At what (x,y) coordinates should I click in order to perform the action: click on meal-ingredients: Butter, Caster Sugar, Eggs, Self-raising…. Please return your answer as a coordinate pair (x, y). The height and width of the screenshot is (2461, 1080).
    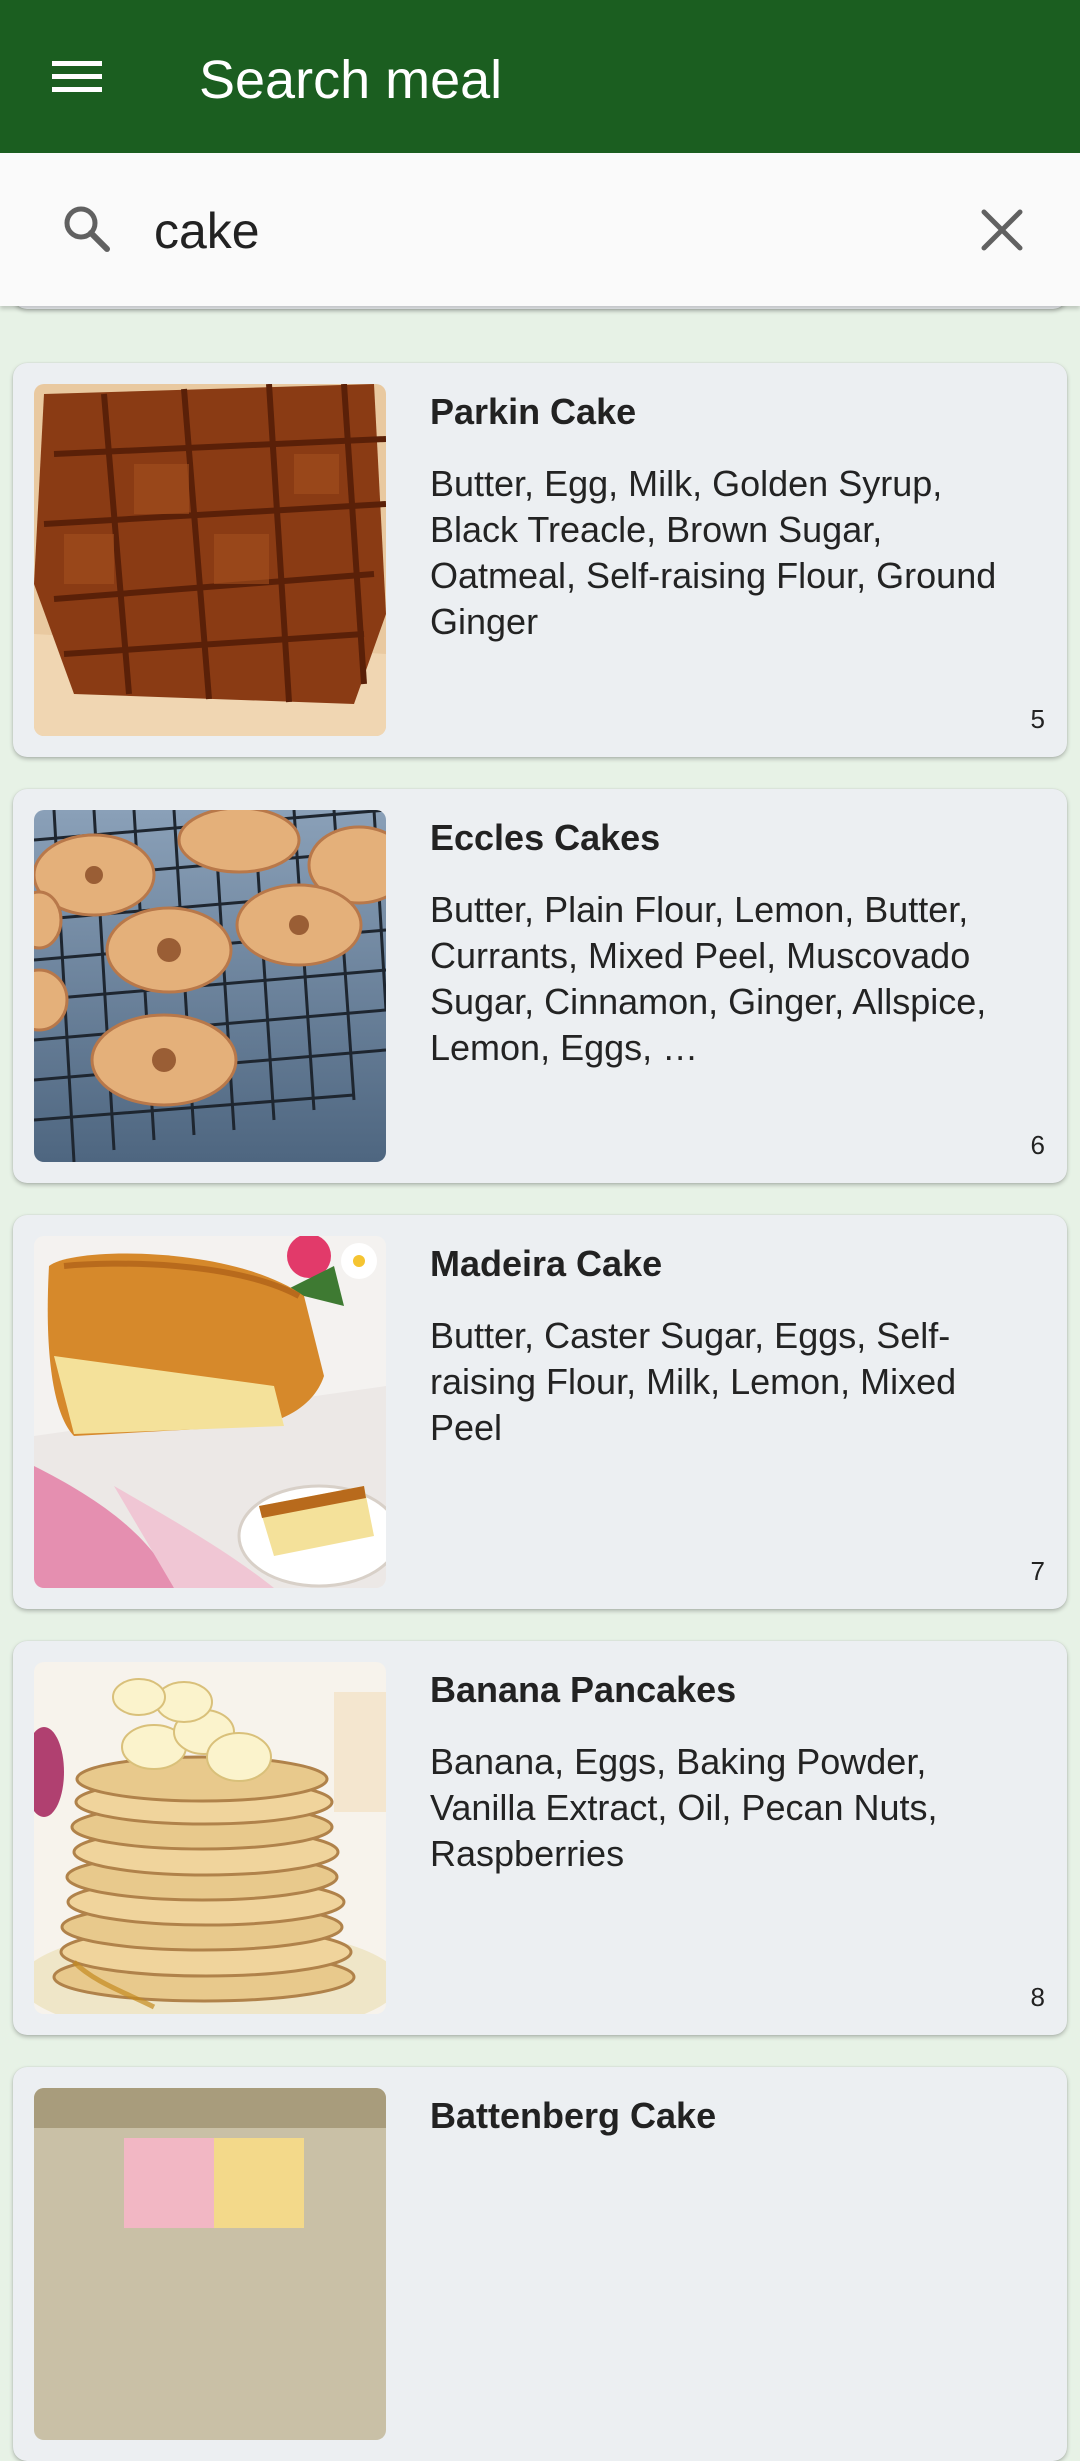
    Looking at the image, I should click on (693, 1381).